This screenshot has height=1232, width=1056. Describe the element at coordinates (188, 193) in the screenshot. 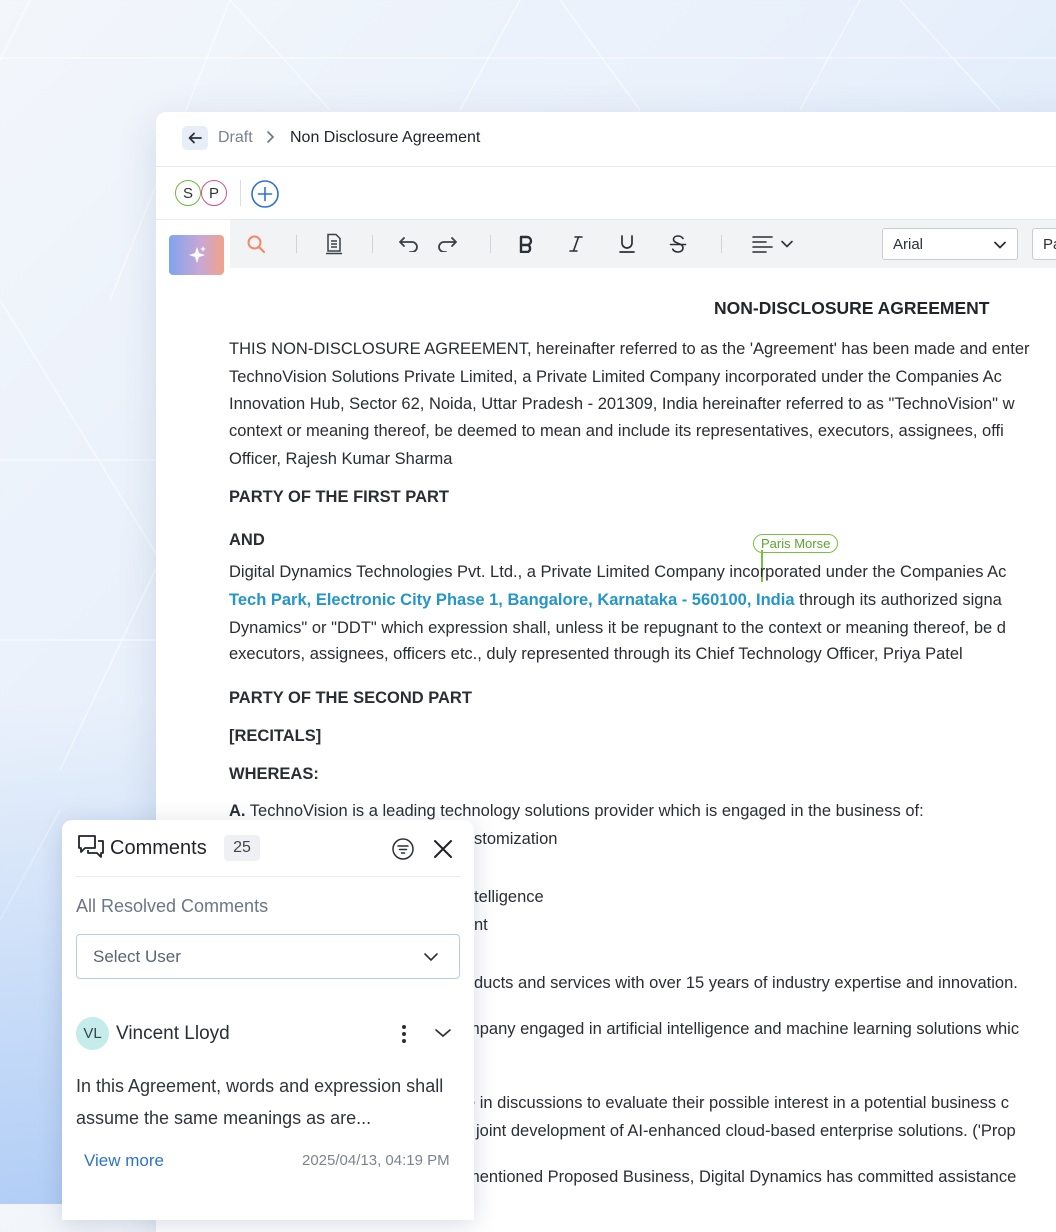

I see `collaborator-avatar-s: S` at that location.